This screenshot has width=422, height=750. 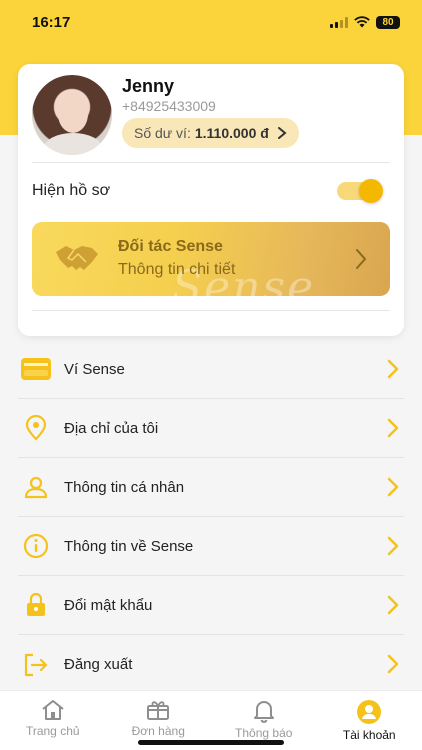 I want to click on home-icon, so click(x=53, y=710).